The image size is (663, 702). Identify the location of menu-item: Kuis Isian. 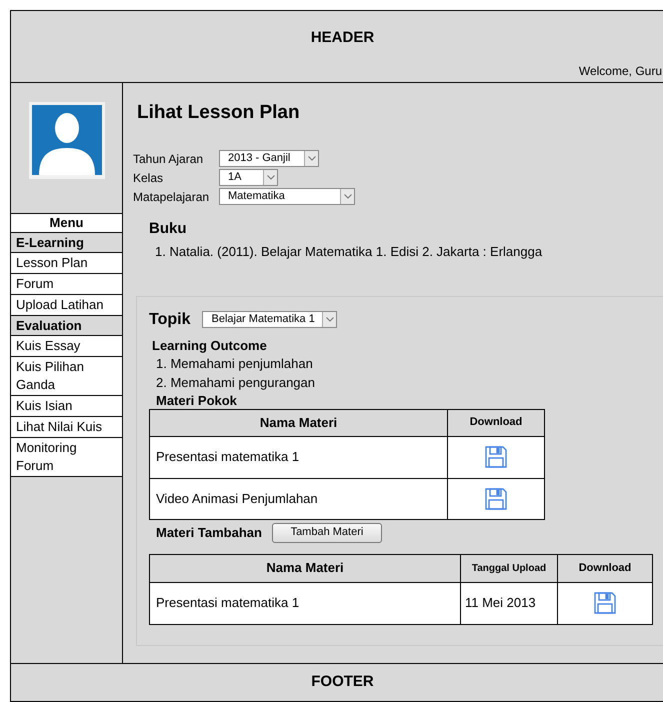
(66, 406).